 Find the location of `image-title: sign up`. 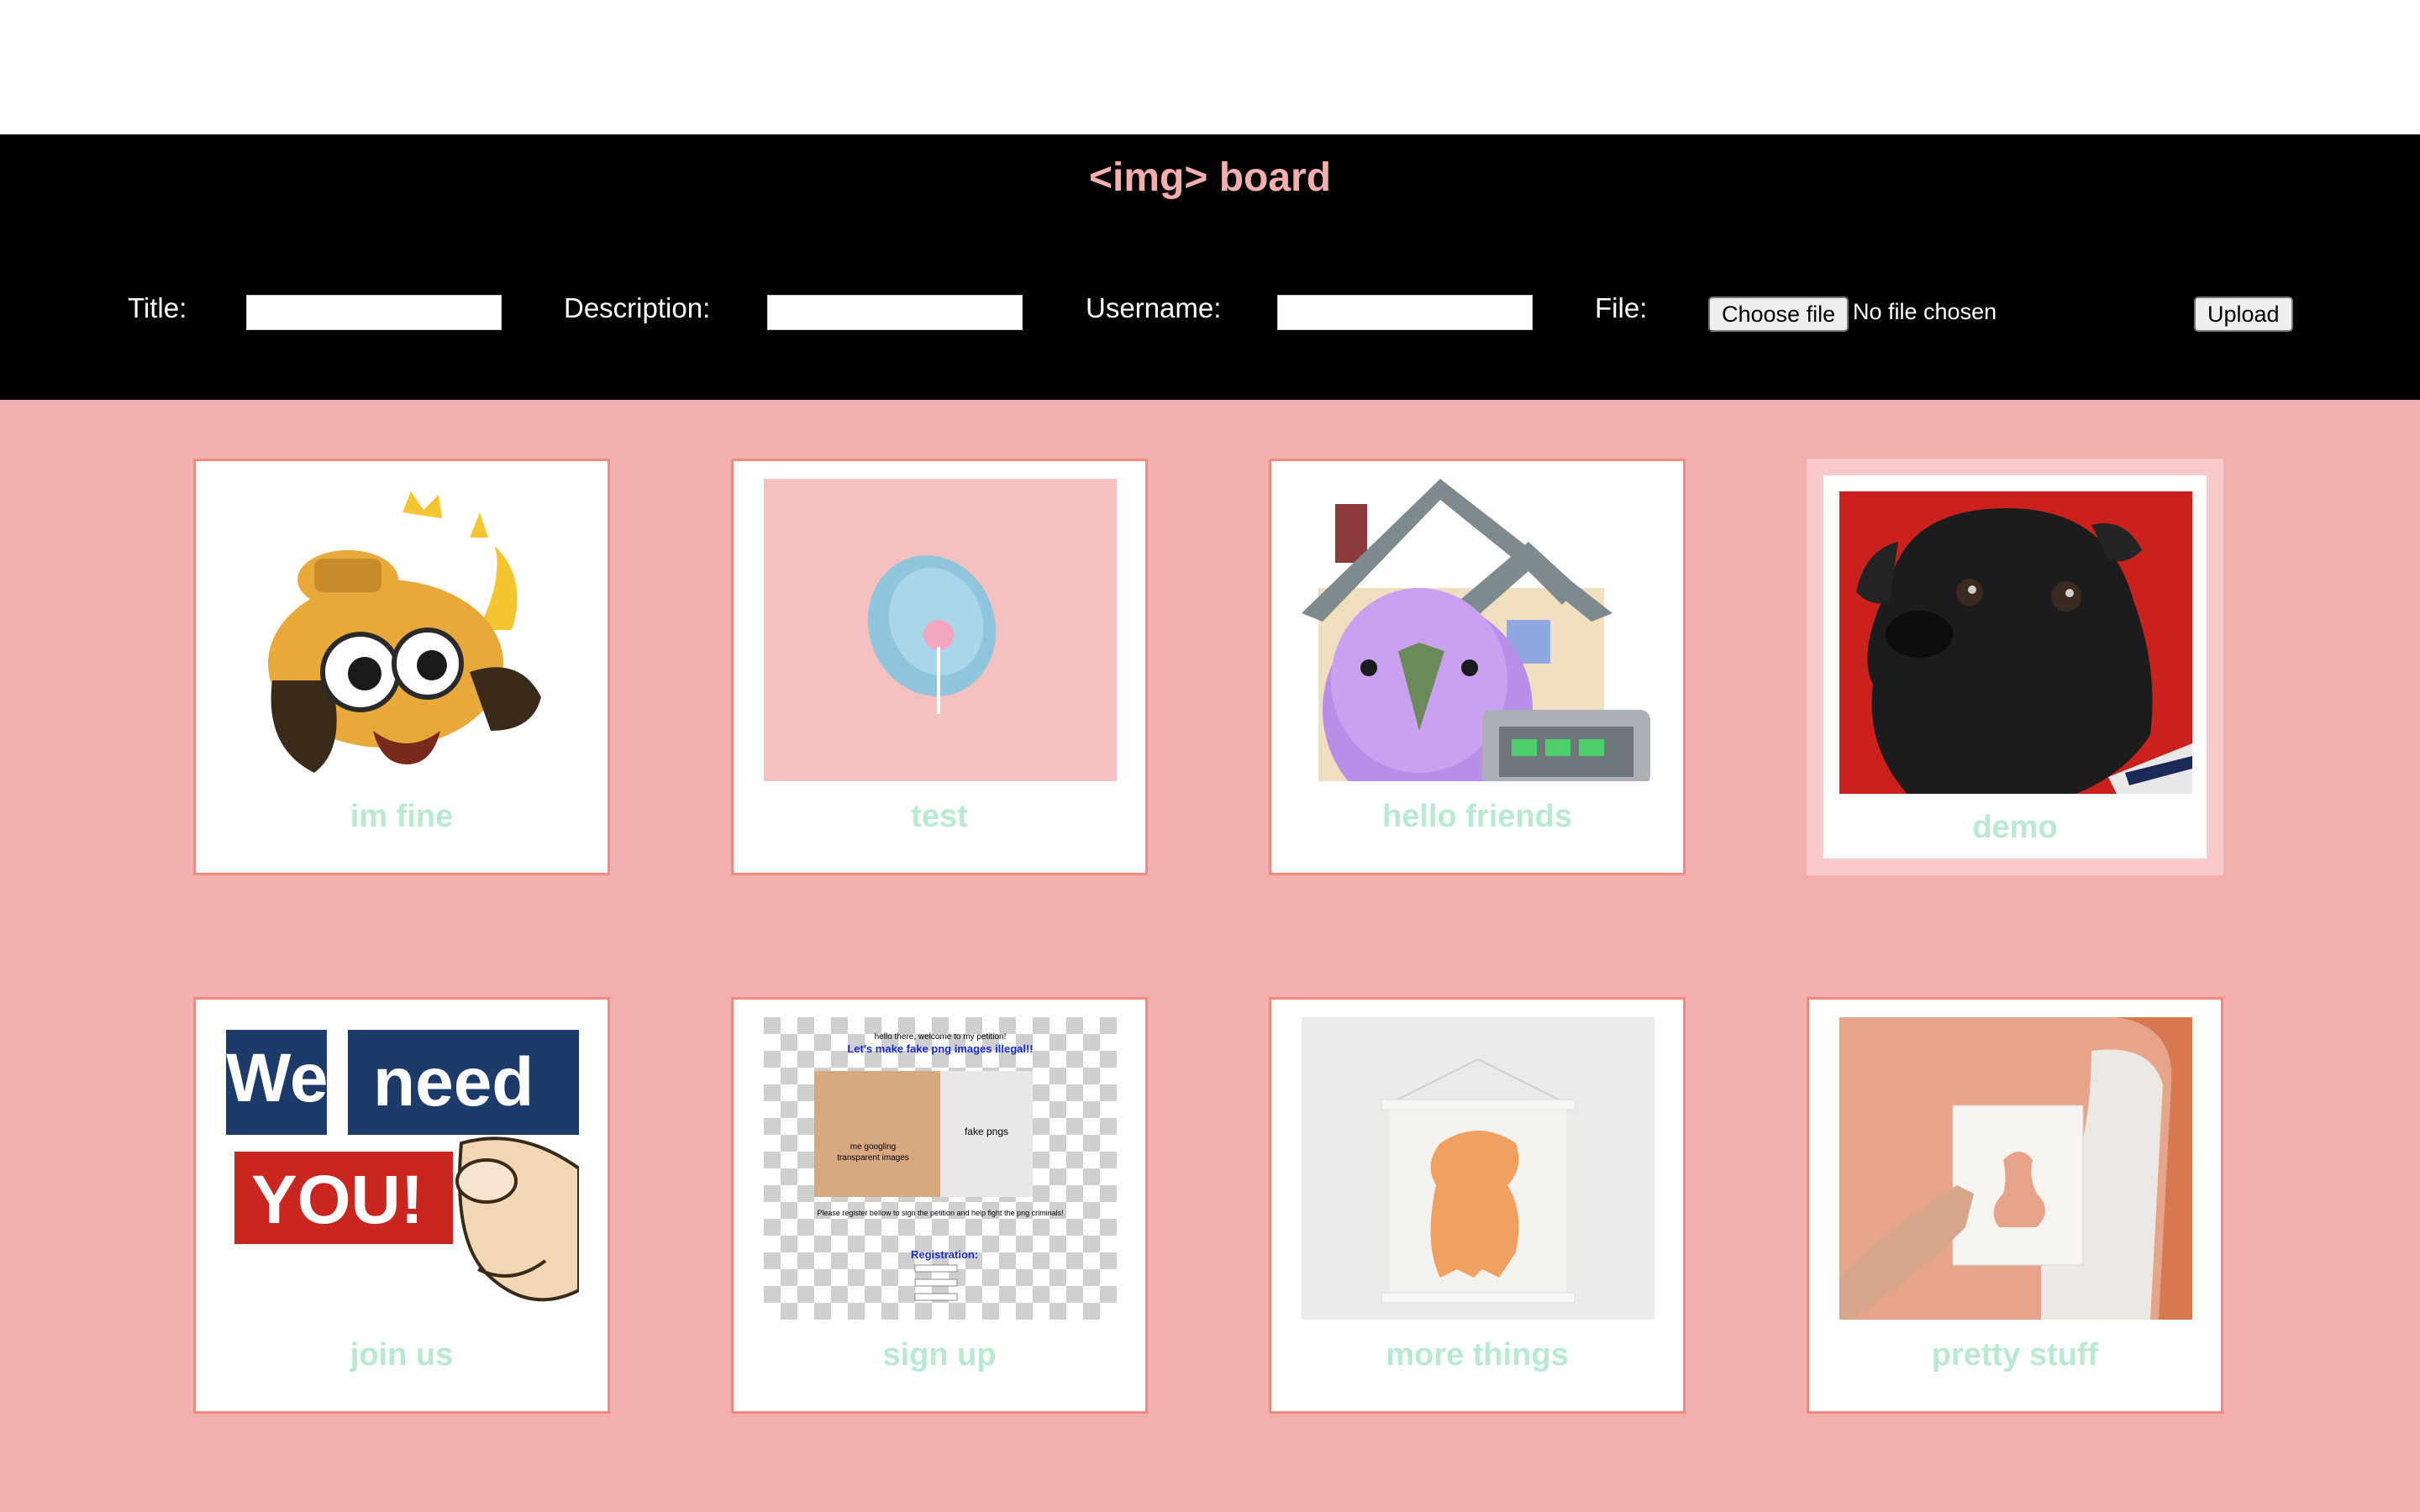

image-title: sign up is located at coordinates (939, 1355).